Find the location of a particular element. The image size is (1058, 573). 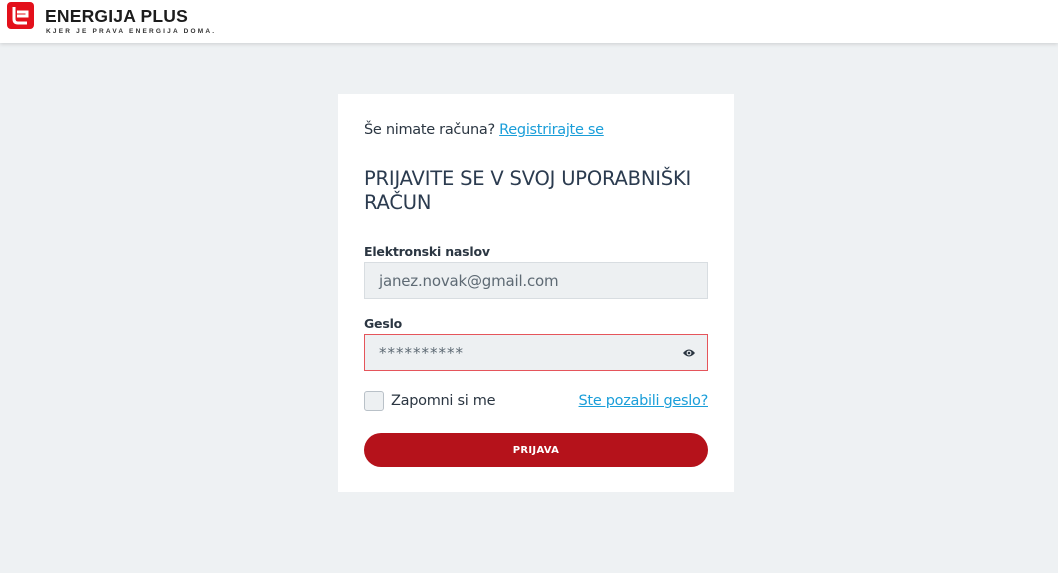

forgot-password-link: Ste pozabili geslo? is located at coordinates (644, 401).